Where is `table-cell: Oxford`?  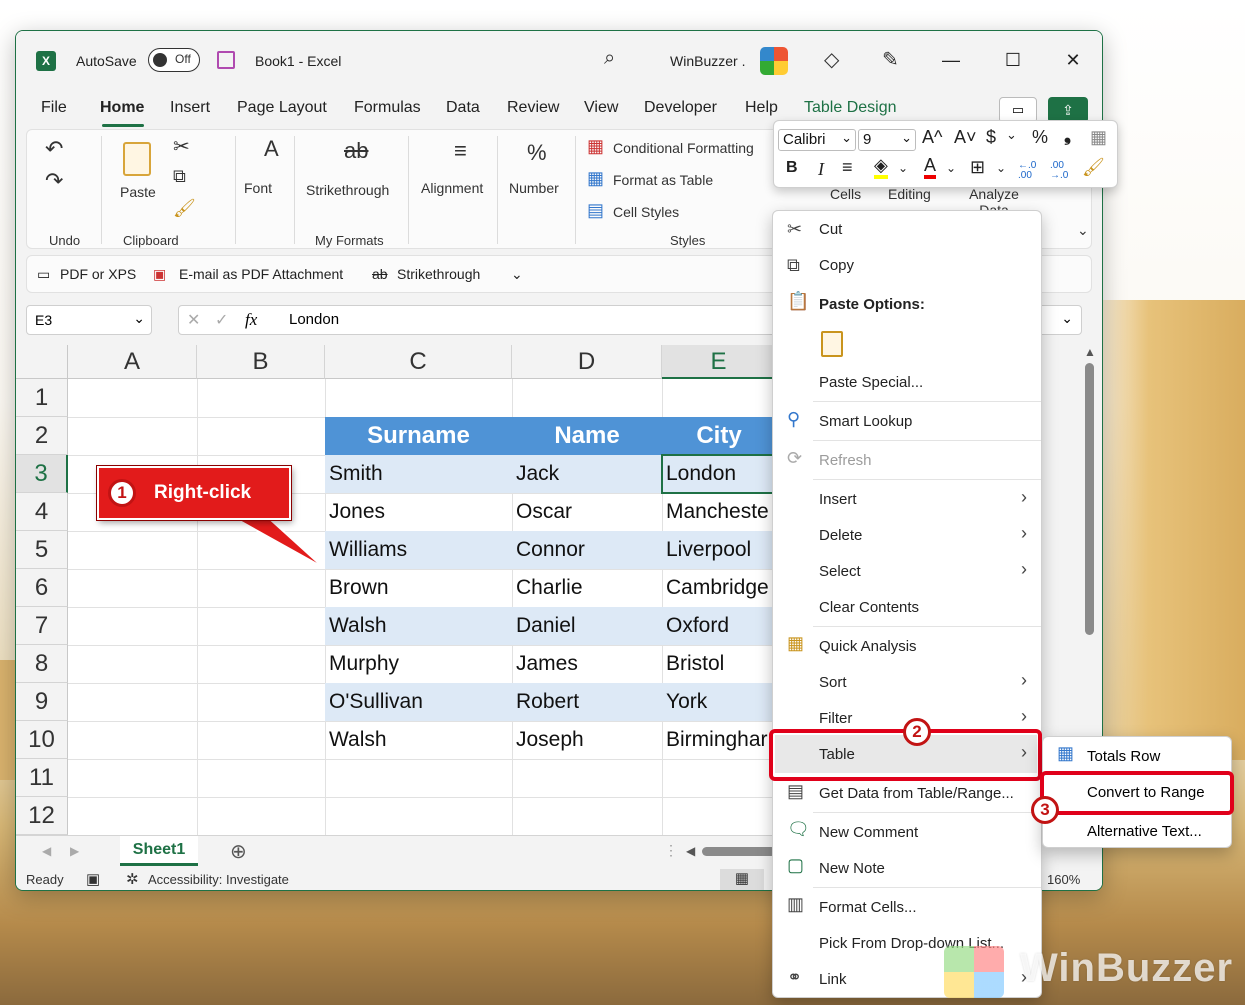
table-cell: Oxford is located at coordinates (719, 626).